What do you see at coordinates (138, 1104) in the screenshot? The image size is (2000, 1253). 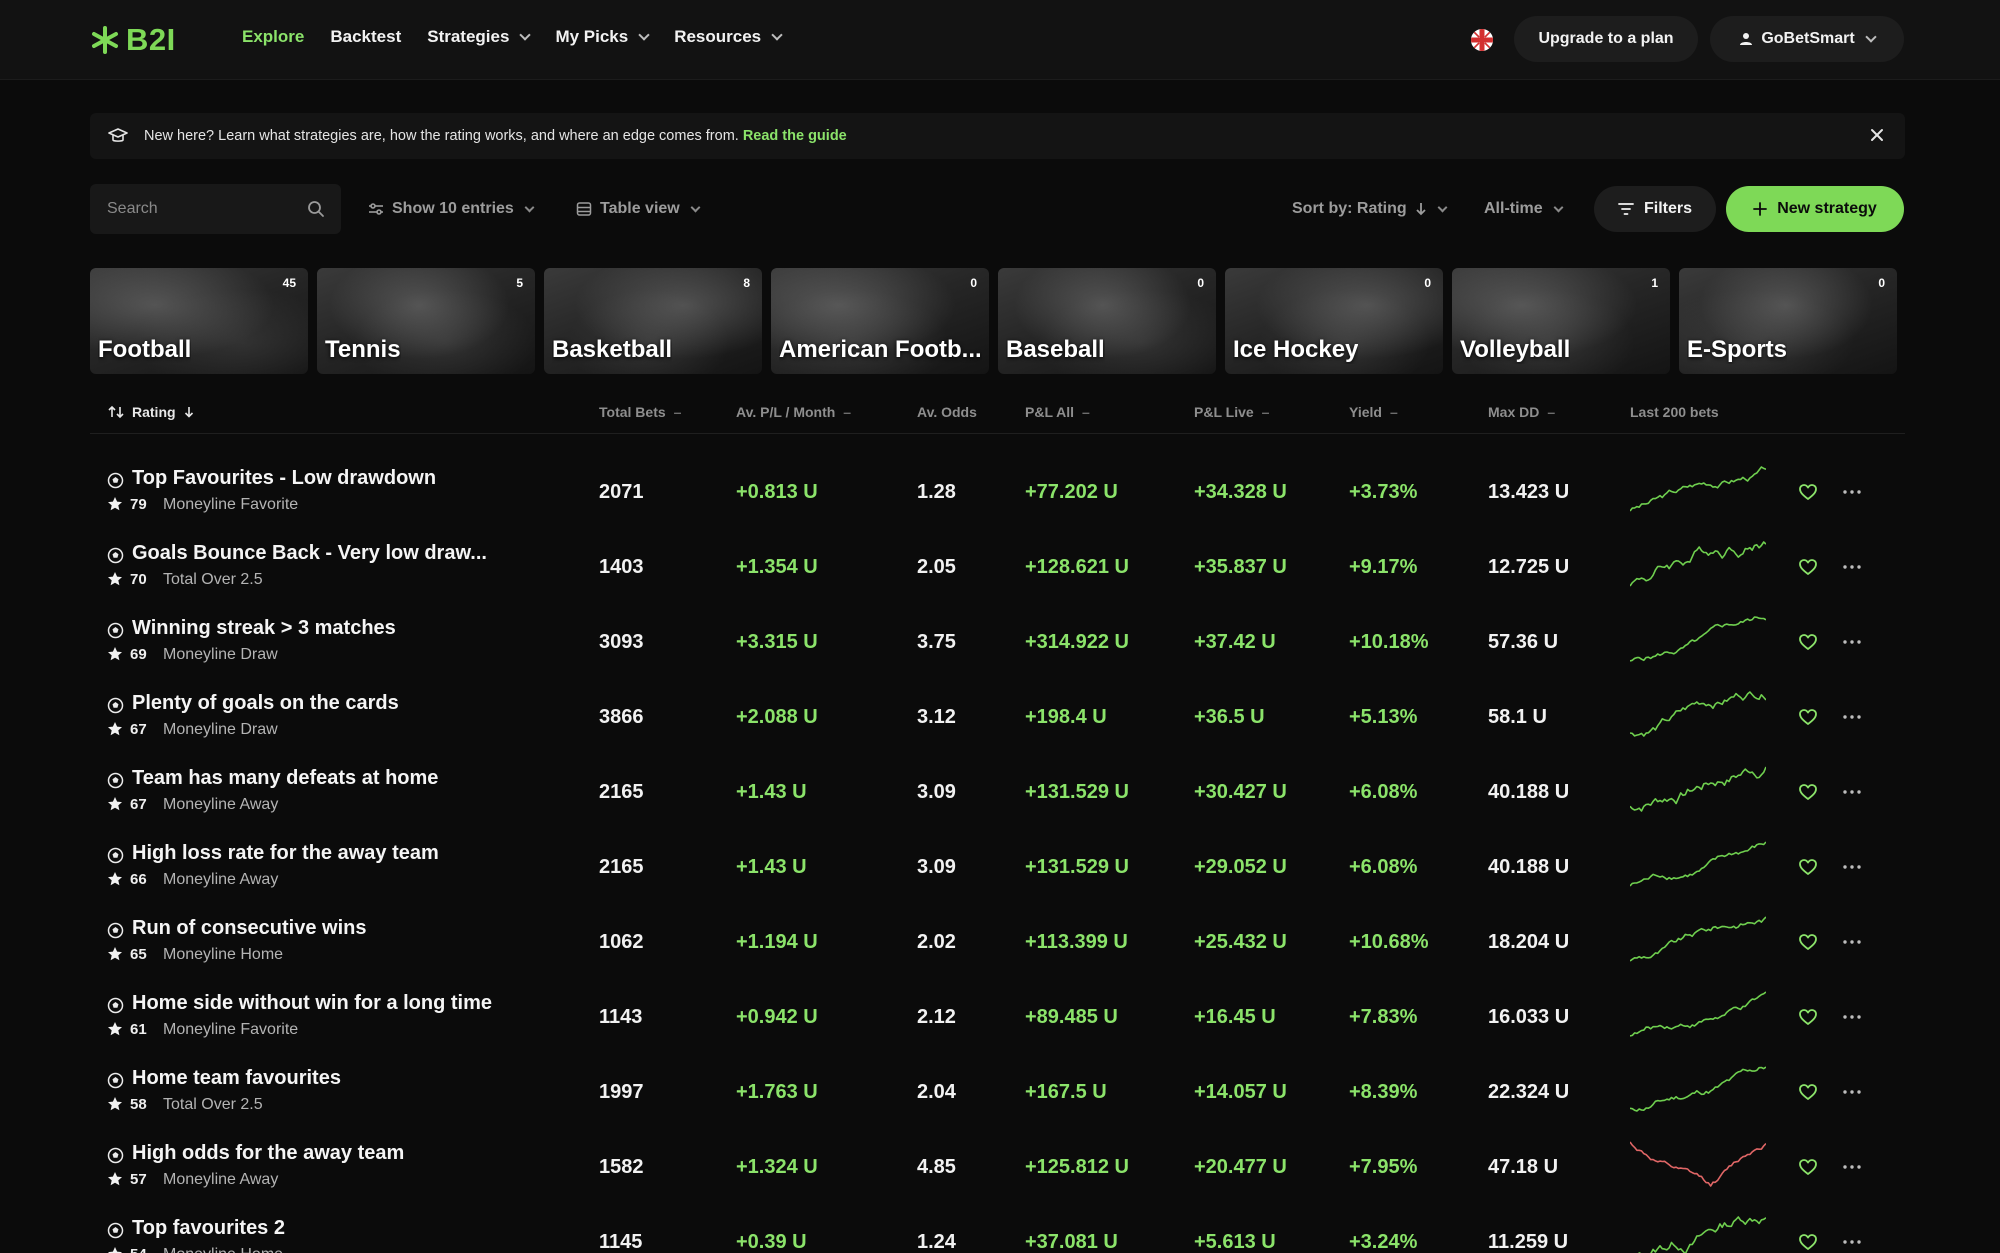 I see `rating-score: 58` at bounding box center [138, 1104].